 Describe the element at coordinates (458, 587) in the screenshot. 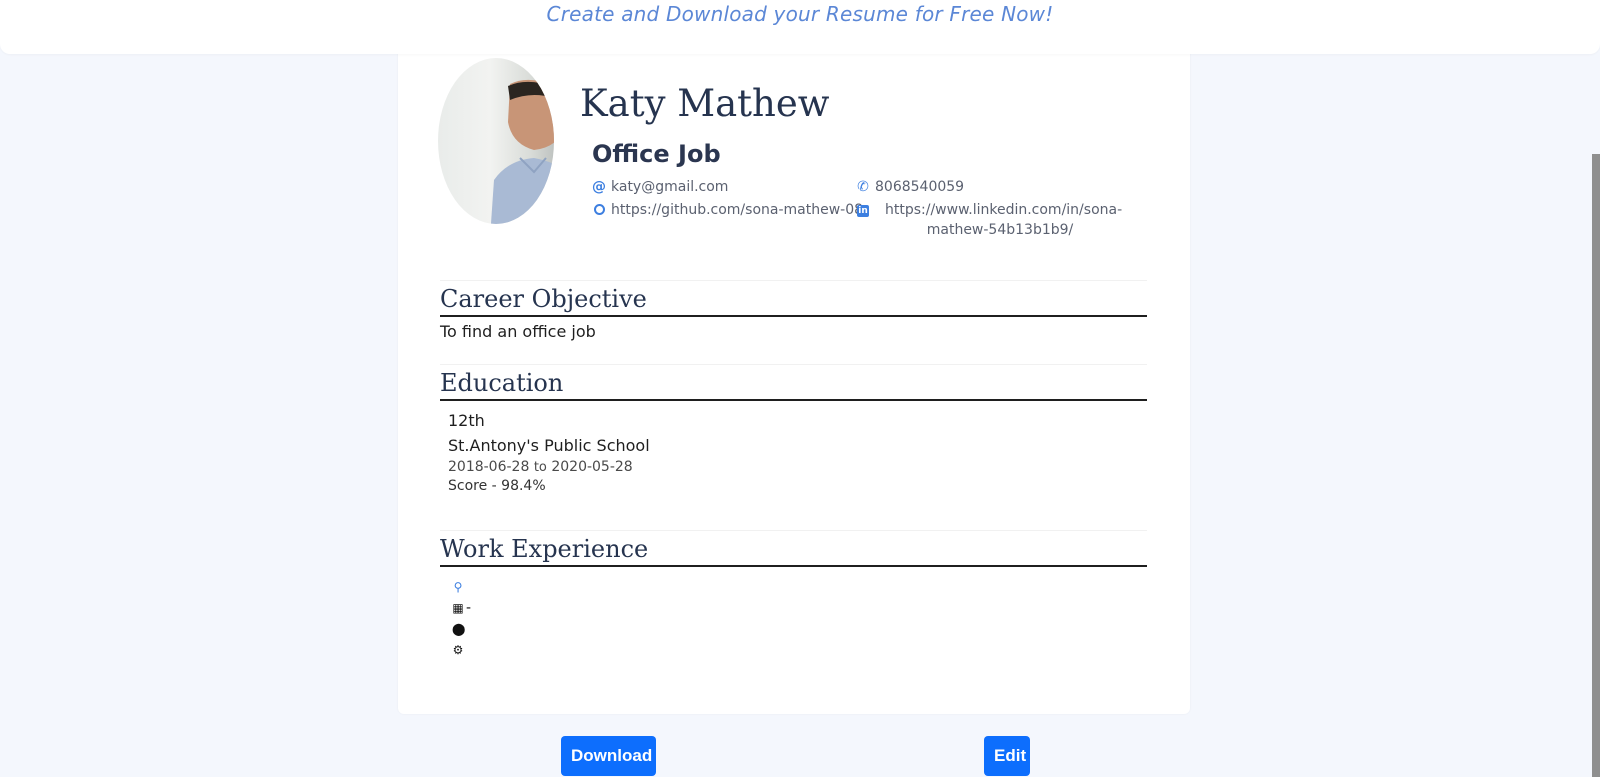

I see `paperclip-icon: ⚲` at that location.